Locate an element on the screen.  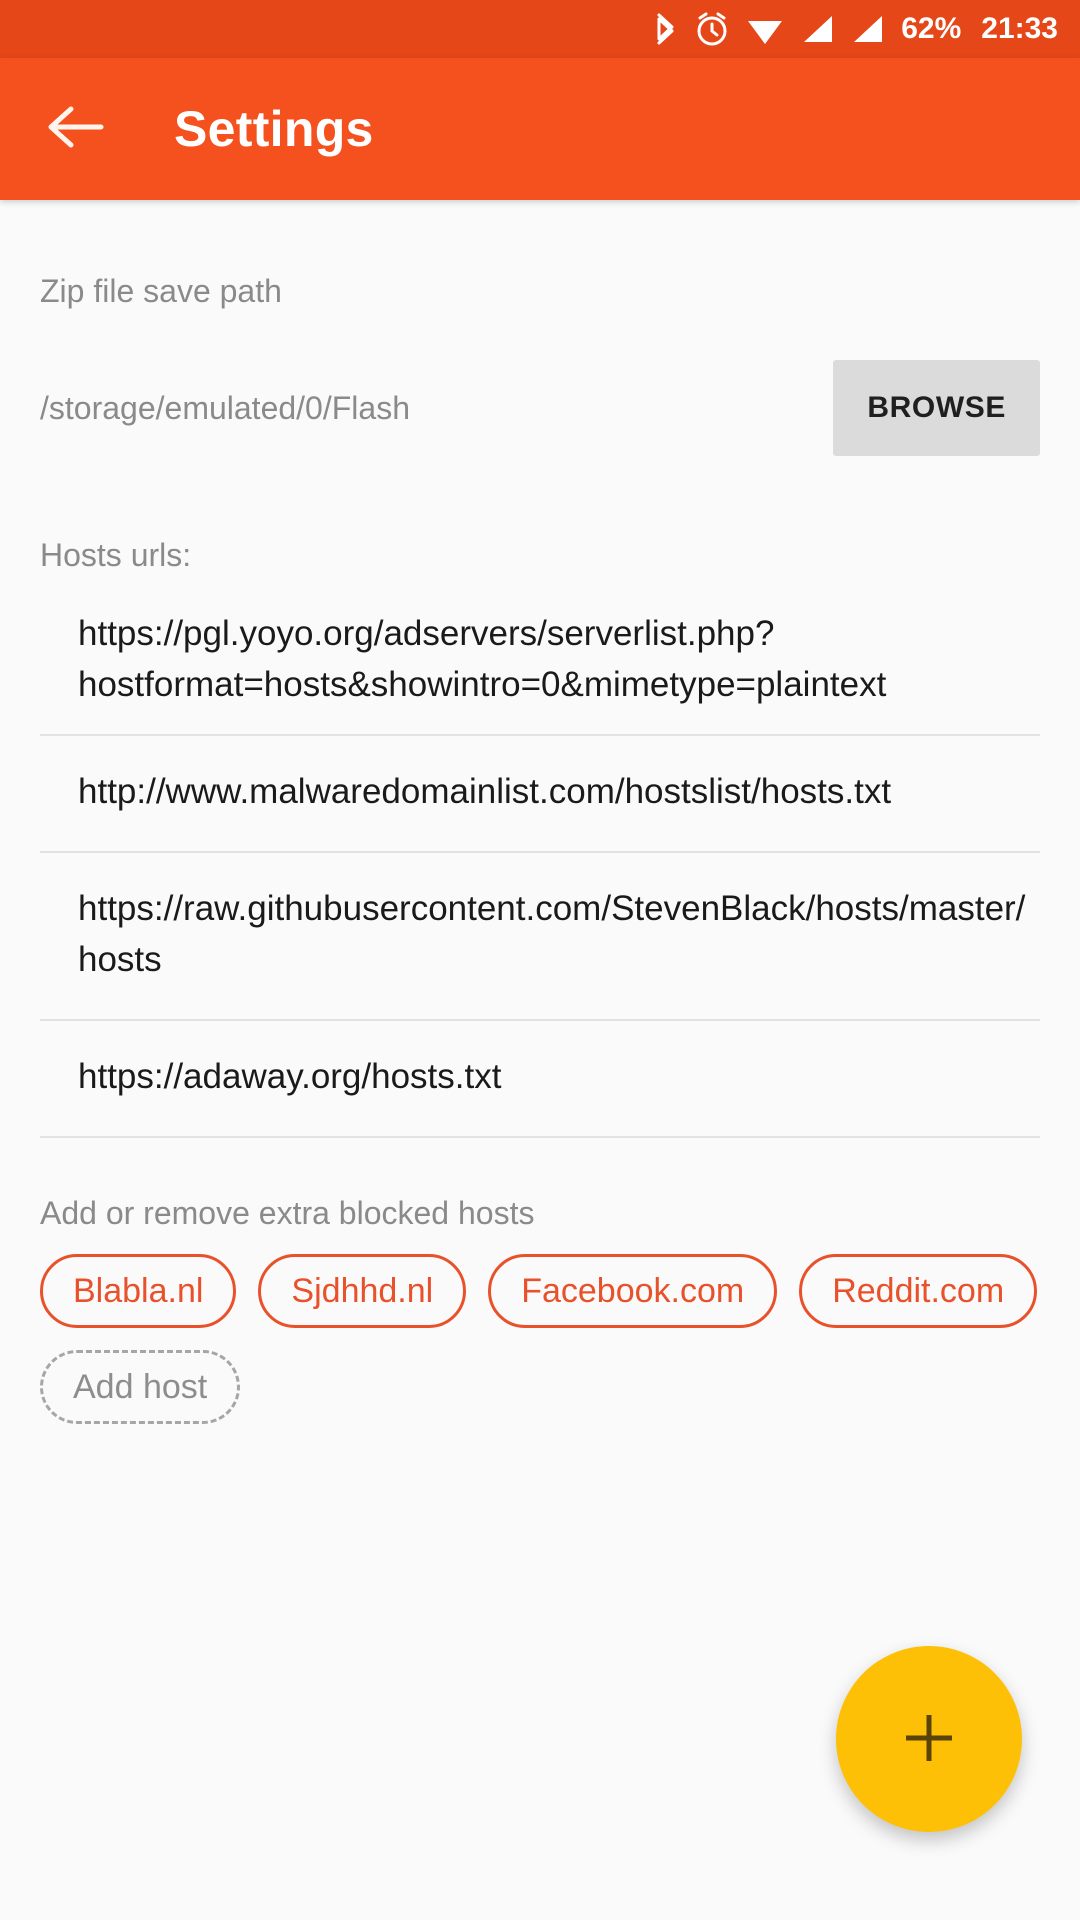
page-title: Settings is located at coordinates (274, 129).